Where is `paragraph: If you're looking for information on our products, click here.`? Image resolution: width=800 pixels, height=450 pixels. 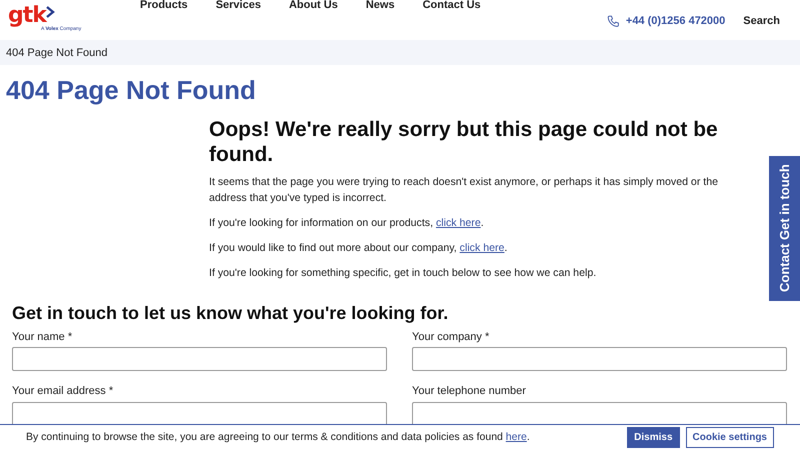
paragraph: If you're looking for information on our products, click here. is located at coordinates (347, 223).